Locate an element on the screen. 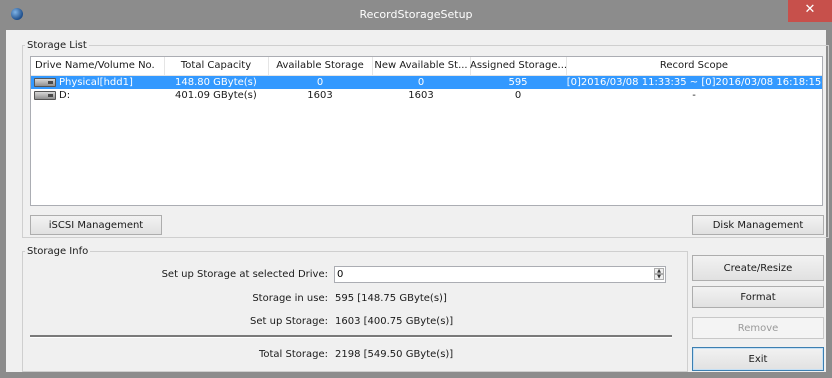 This screenshot has width=832, height=378. setup-storage-label: Set up Storage: is located at coordinates (289, 321).